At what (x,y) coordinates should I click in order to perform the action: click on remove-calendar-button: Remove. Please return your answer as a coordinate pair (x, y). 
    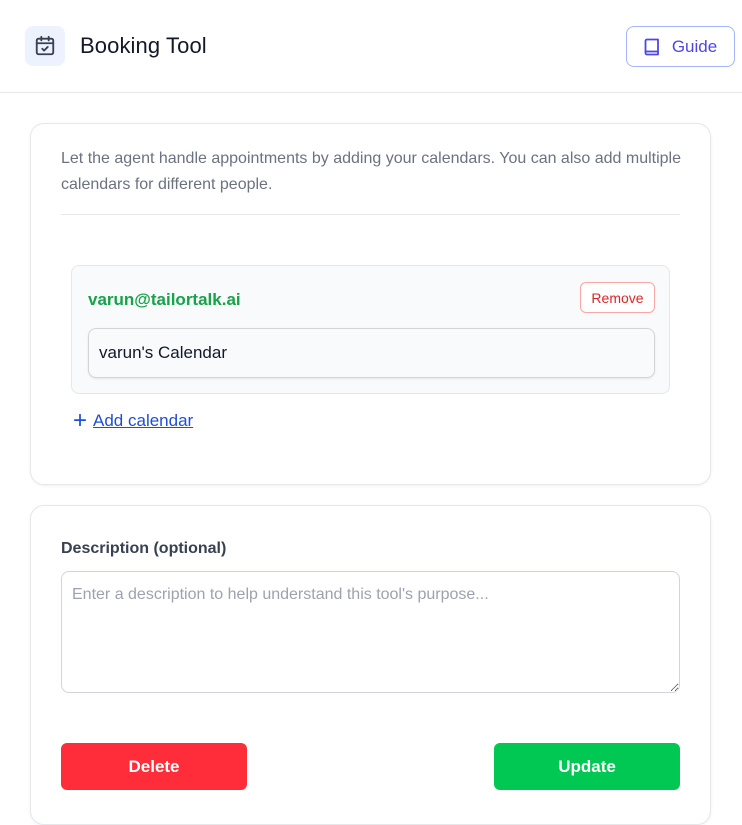
    Looking at the image, I should click on (617, 297).